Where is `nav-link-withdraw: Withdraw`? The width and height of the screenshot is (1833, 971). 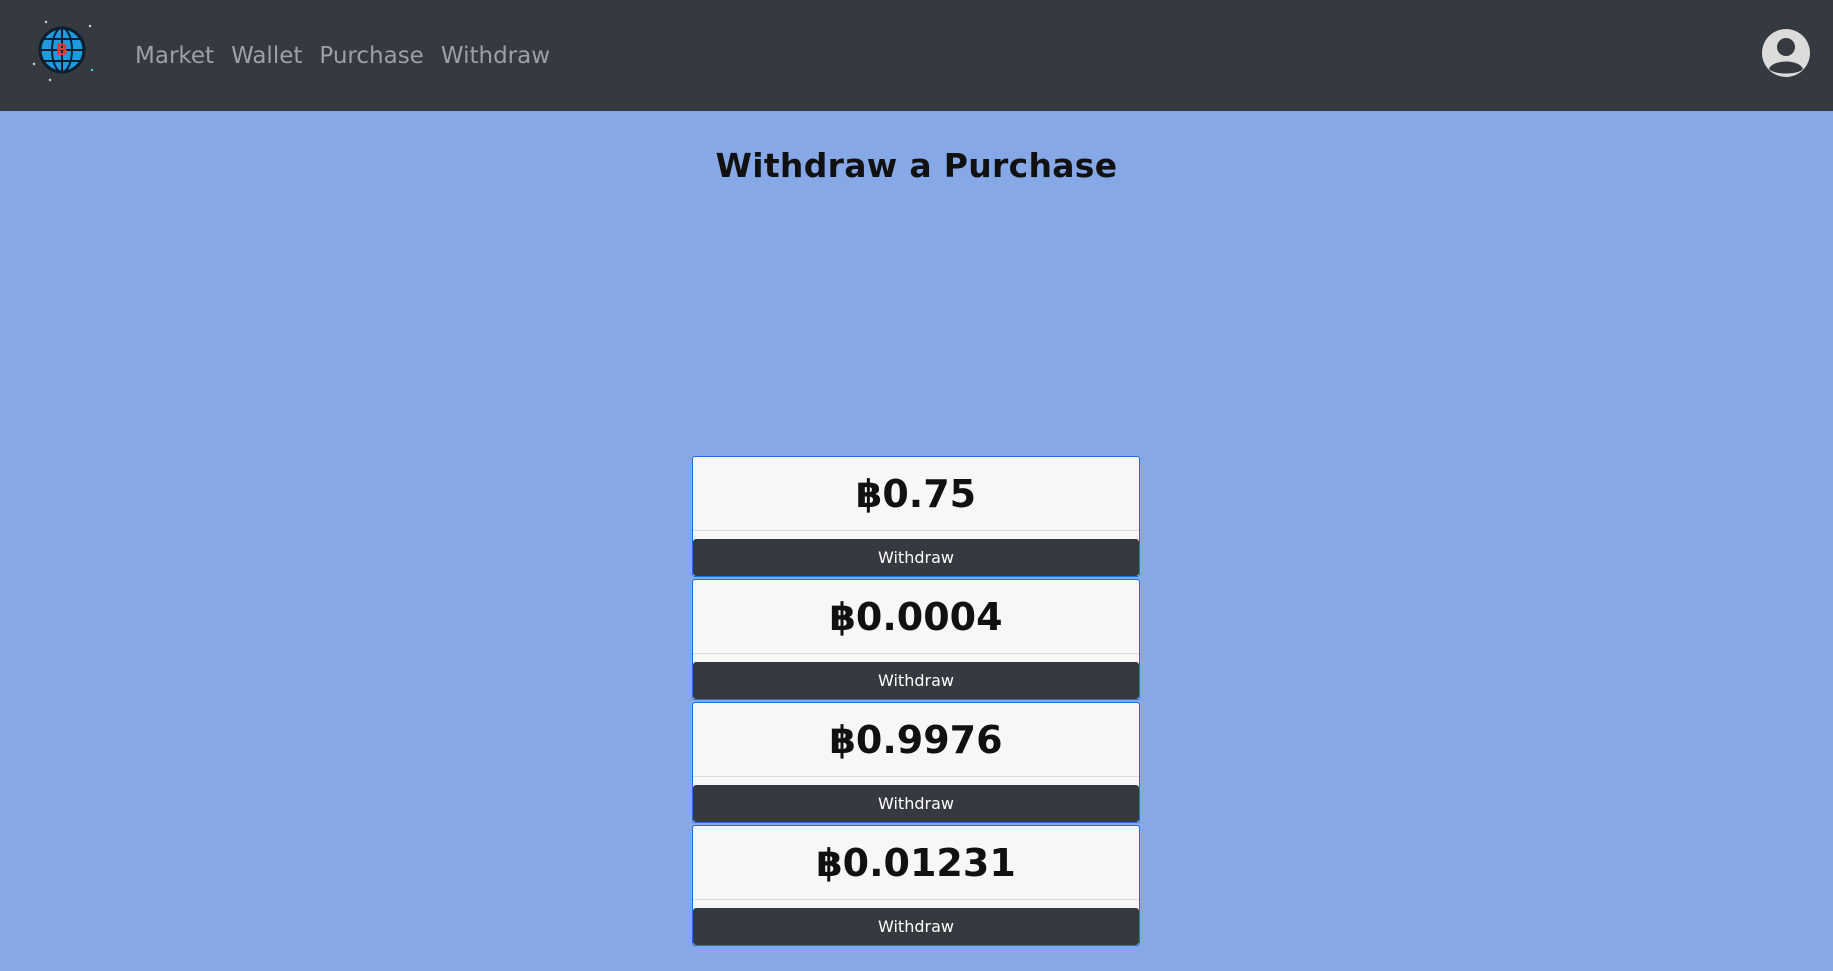 nav-link-withdraw: Withdraw is located at coordinates (495, 56).